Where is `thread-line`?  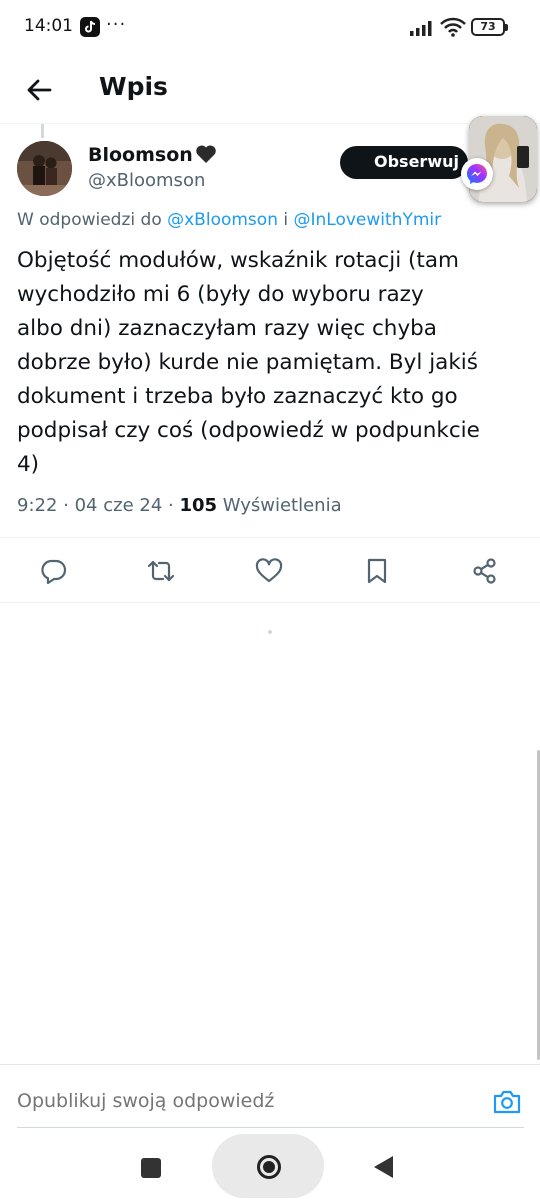
thread-line is located at coordinates (42, 131).